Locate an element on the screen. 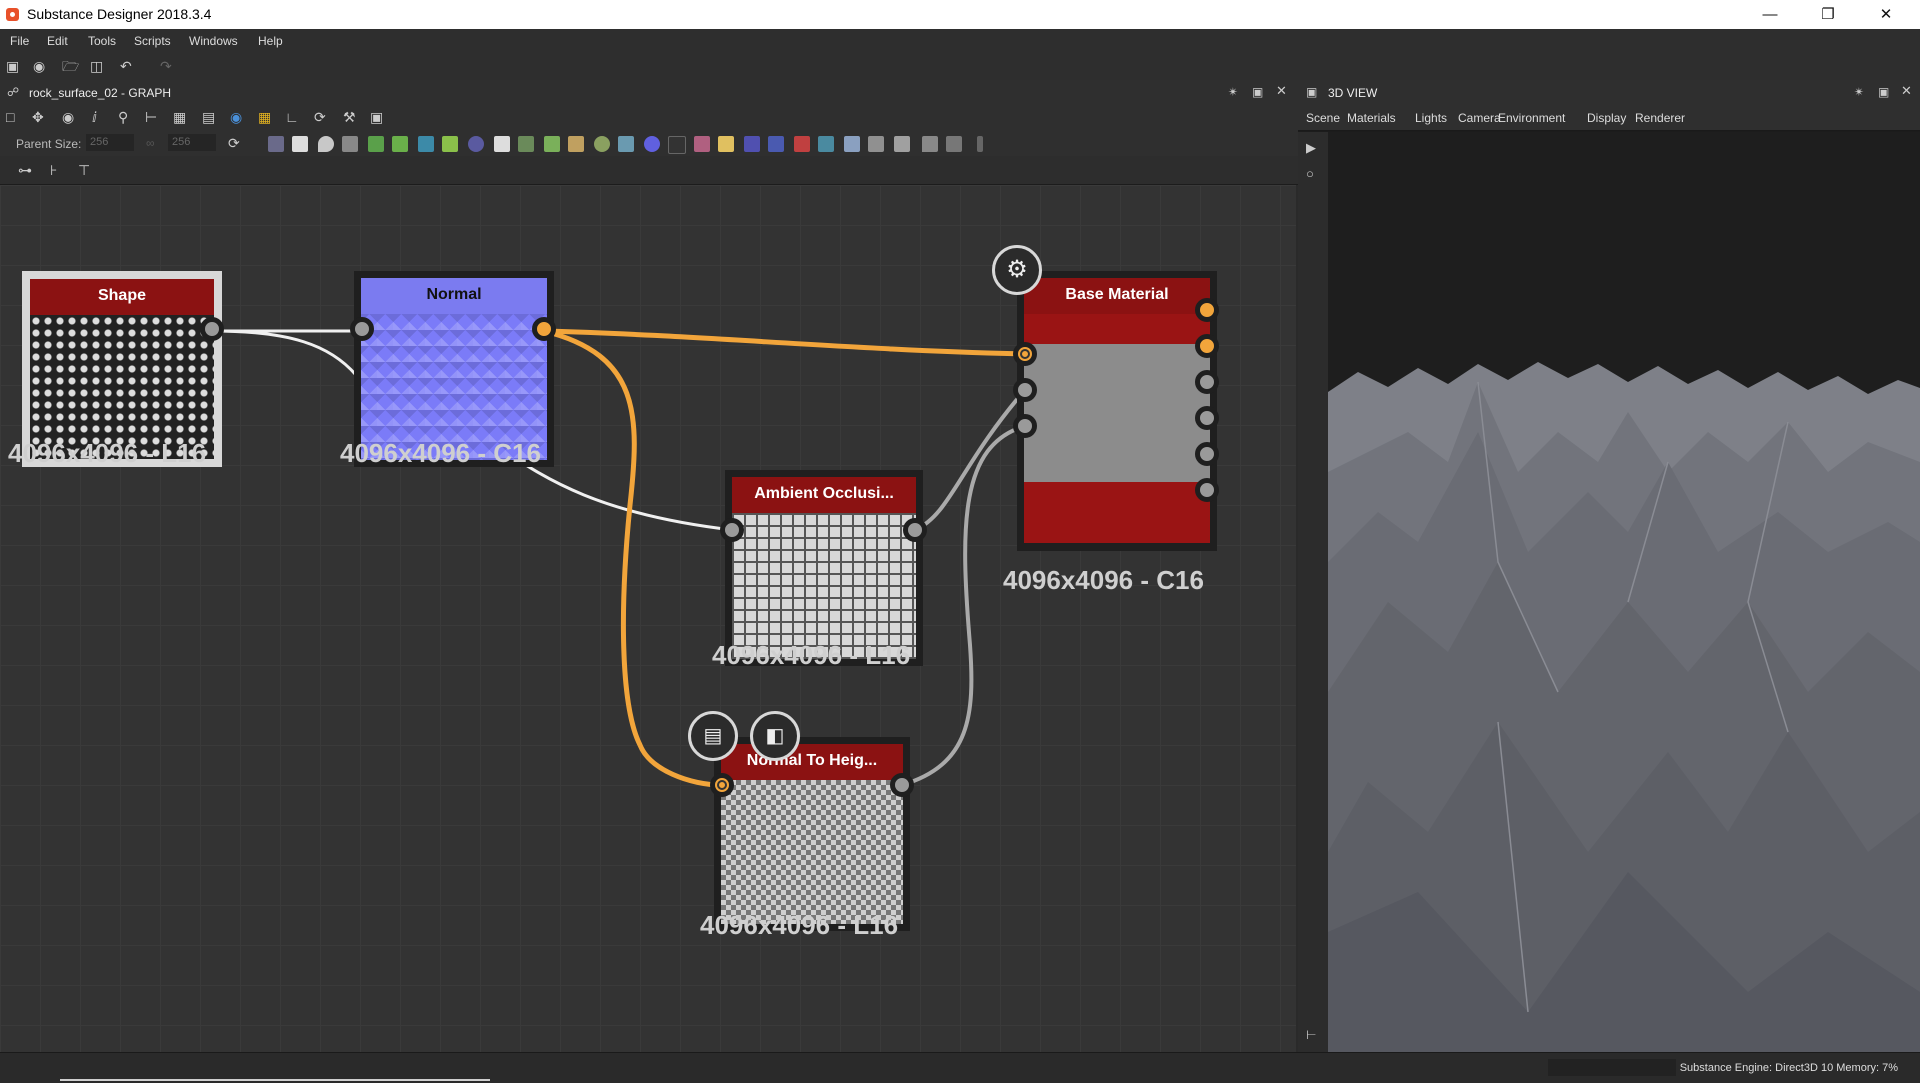 Image resolution: width=1920 pixels, height=1083 pixels. document-badge-icon: ▤ is located at coordinates (713, 736).